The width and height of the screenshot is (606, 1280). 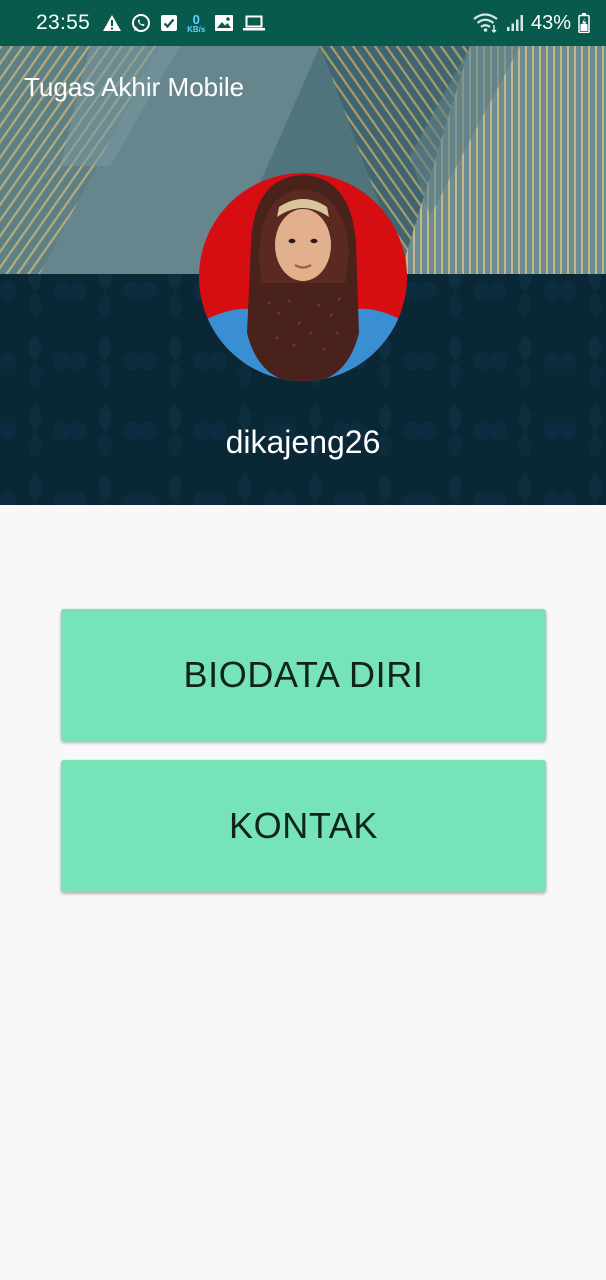 What do you see at coordinates (169, 23) in the screenshot?
I see `checkbox-icon` at bounding box center [169, 23].